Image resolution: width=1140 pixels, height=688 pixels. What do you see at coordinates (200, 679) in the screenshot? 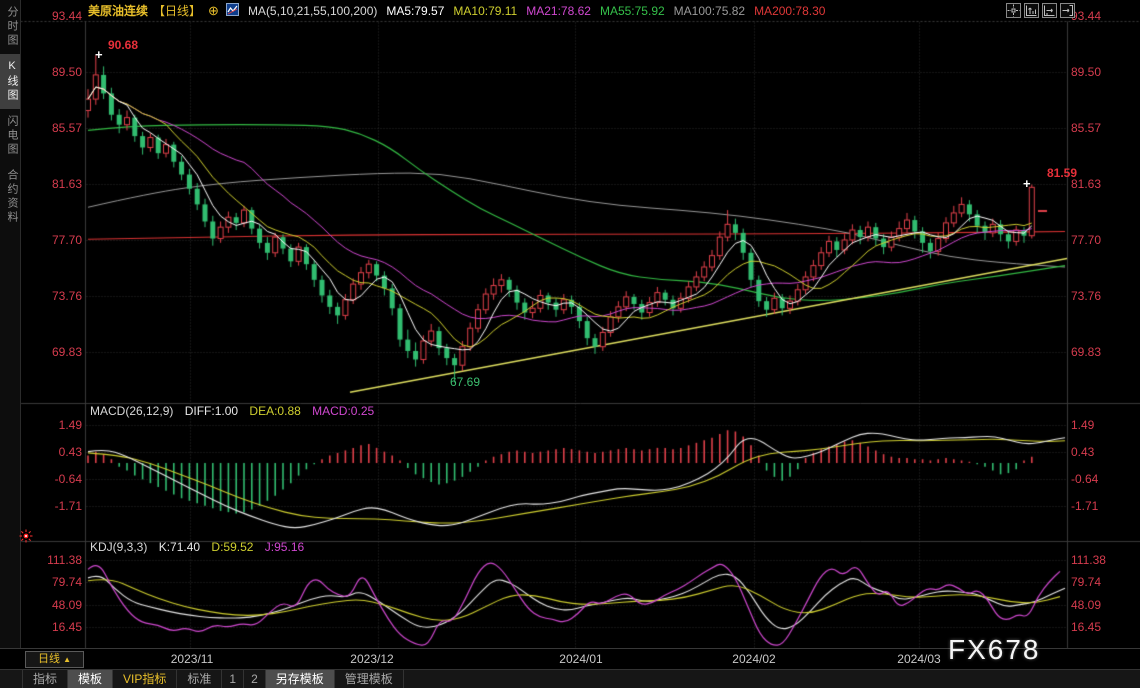
I see `tab-standard: 标准` at bounding box center [200, 679].